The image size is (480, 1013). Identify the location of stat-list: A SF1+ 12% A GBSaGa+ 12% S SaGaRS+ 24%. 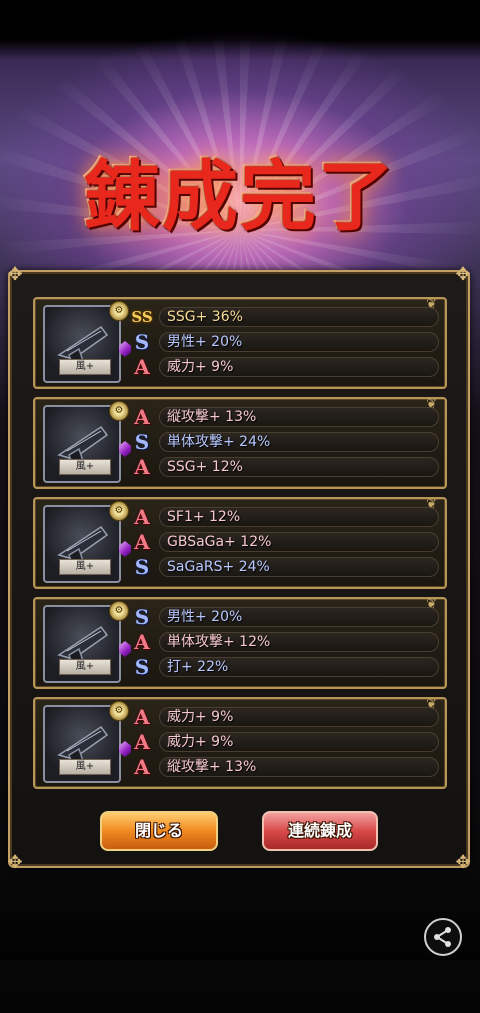
(285, 542).